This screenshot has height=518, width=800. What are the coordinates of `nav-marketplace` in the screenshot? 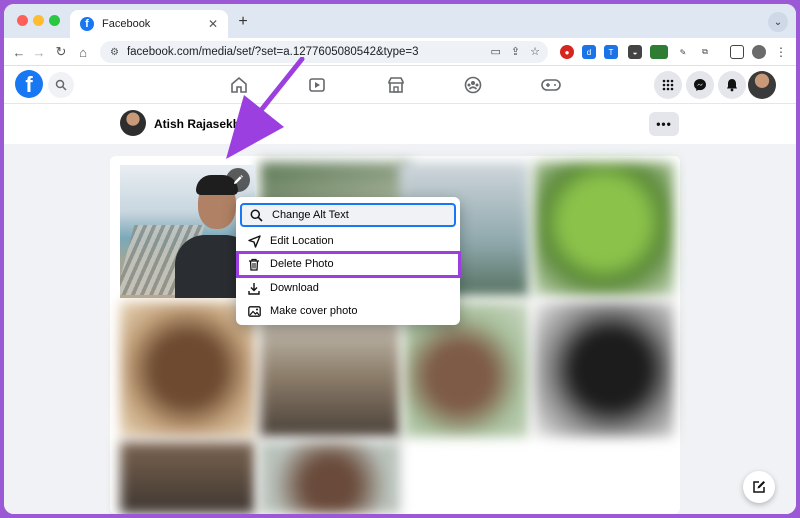 It's located at (396, 85).